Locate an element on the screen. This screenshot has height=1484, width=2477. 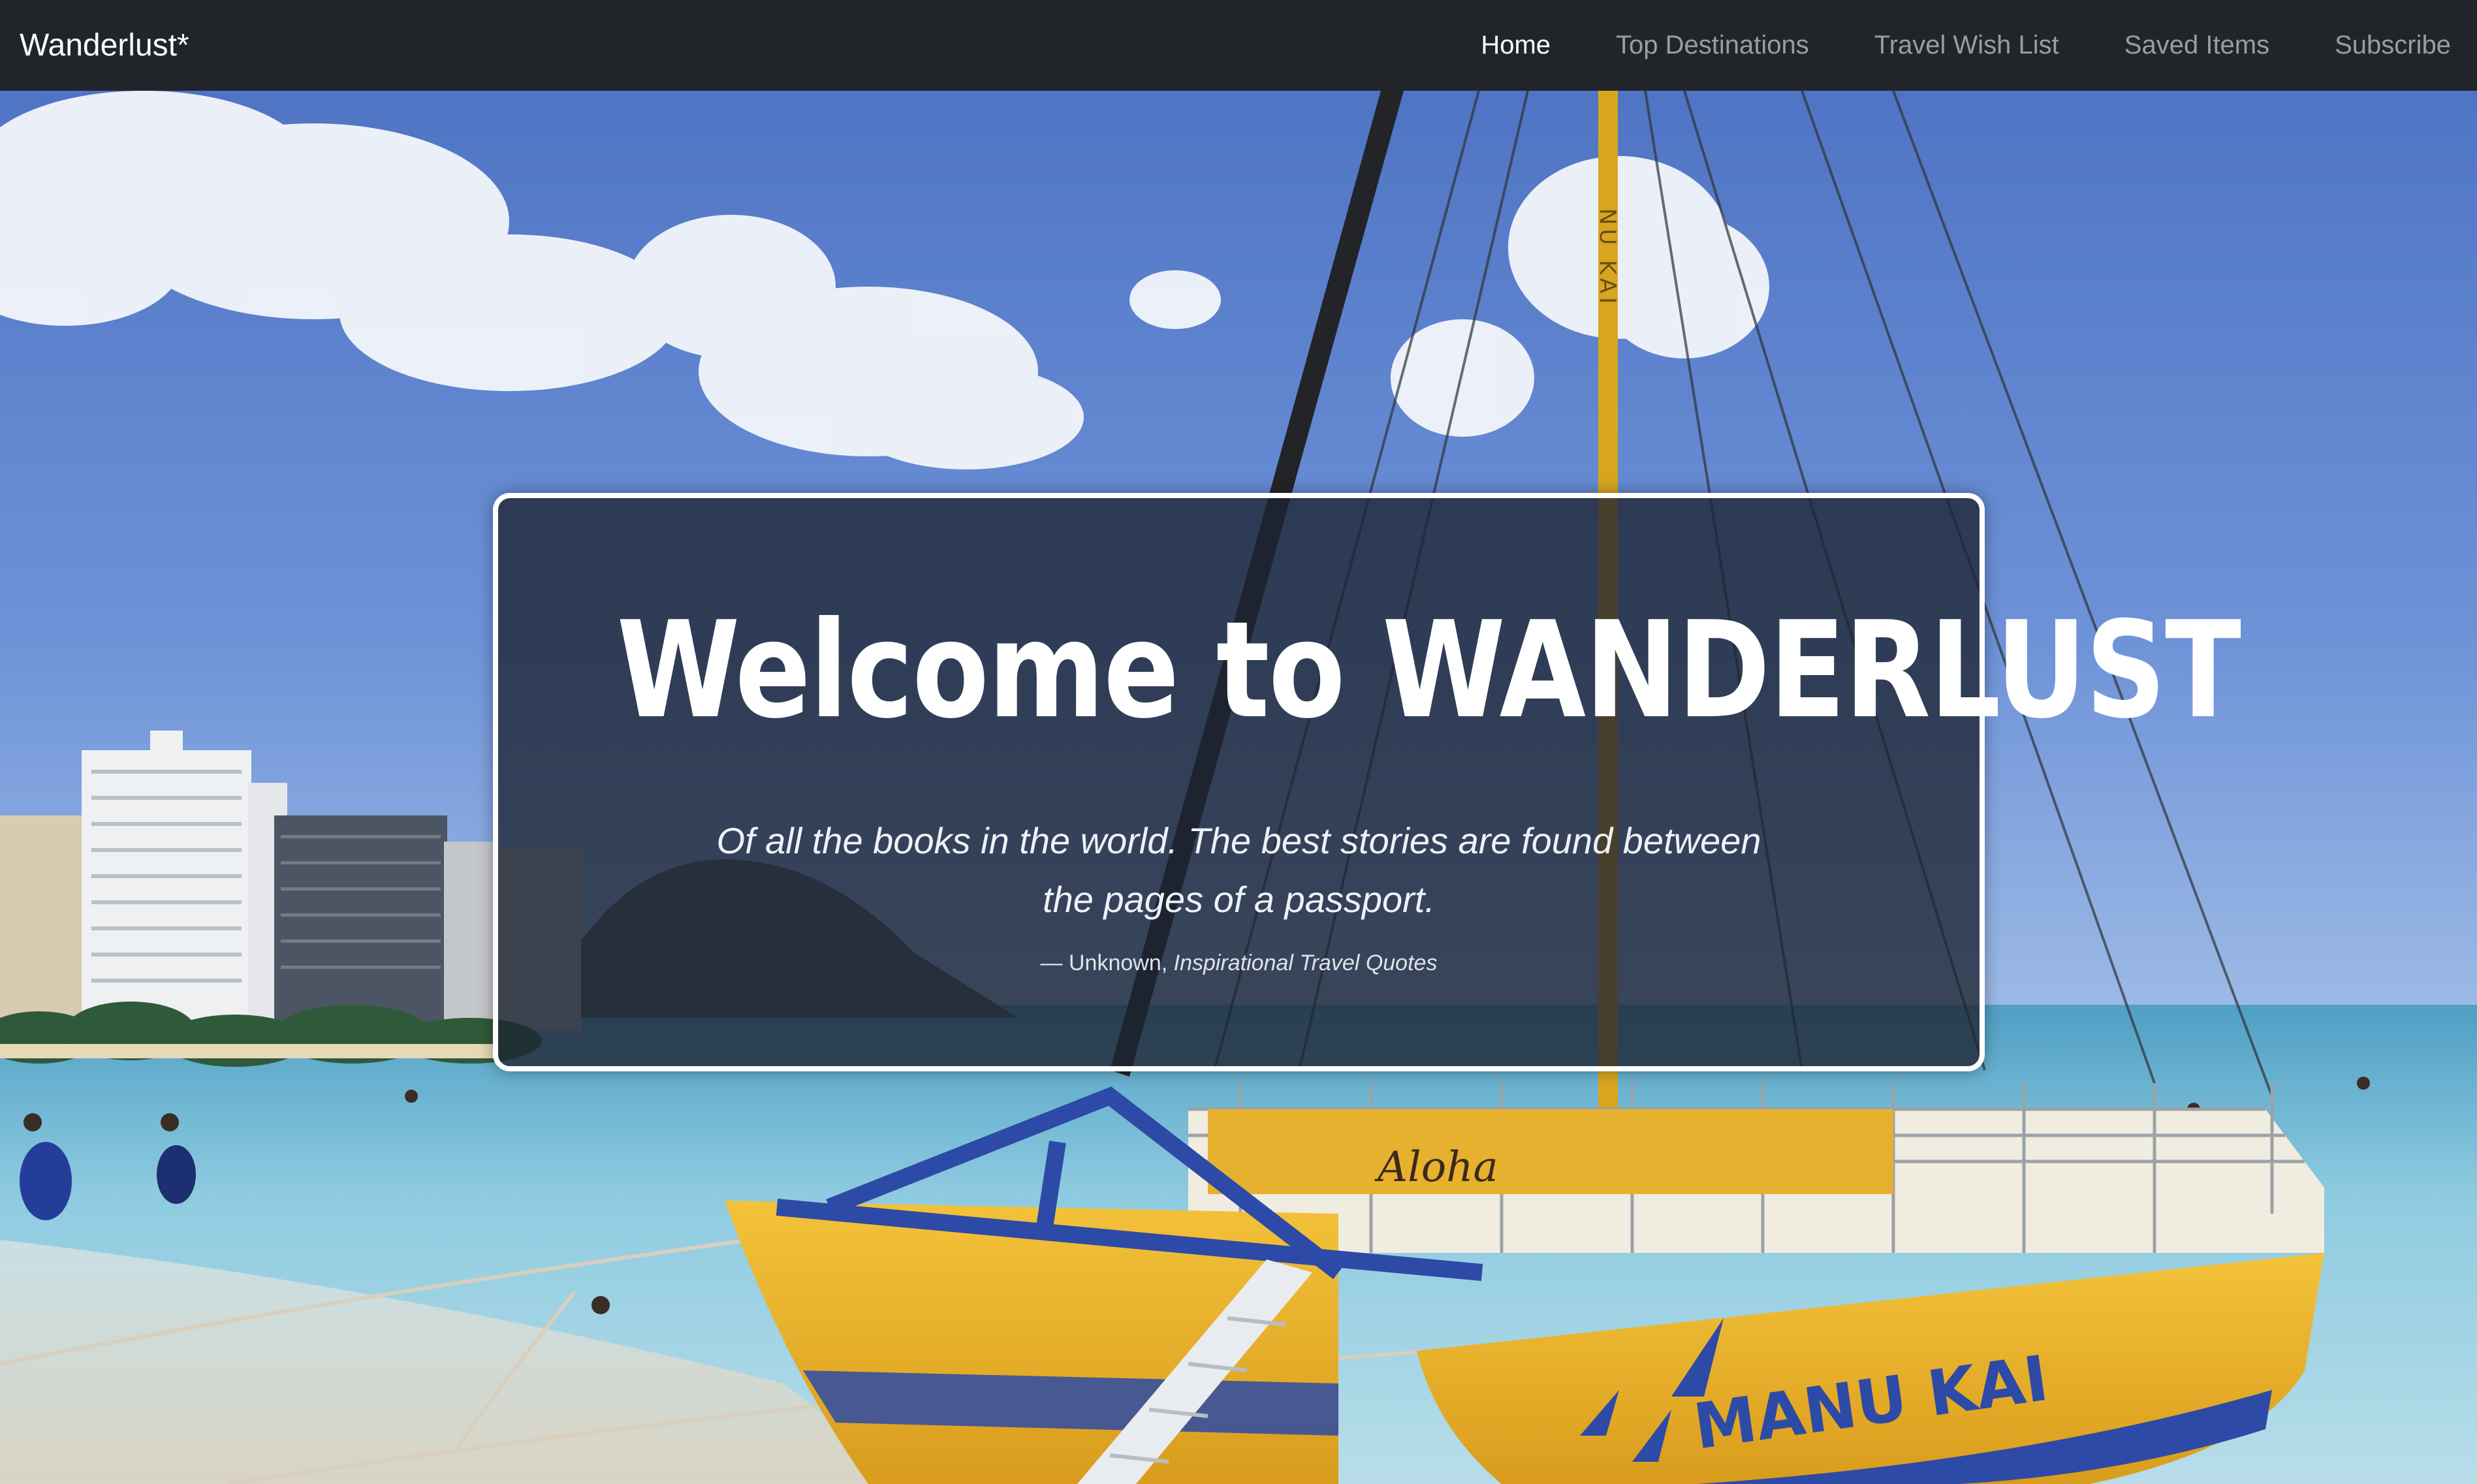
quote-attribution: — Unknown, Inspirational Travel Quotes is located at coordinates (1239, 963).